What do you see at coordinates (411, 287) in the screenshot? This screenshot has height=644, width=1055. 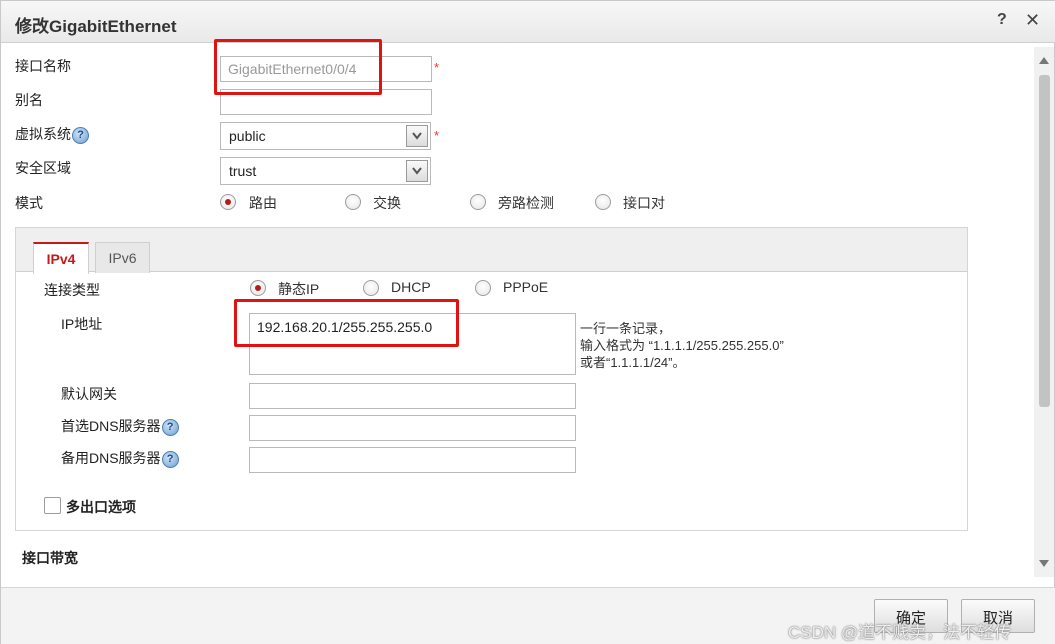 I see `conn-option-dhcp: DHCP` at bounding box center [411, 287].